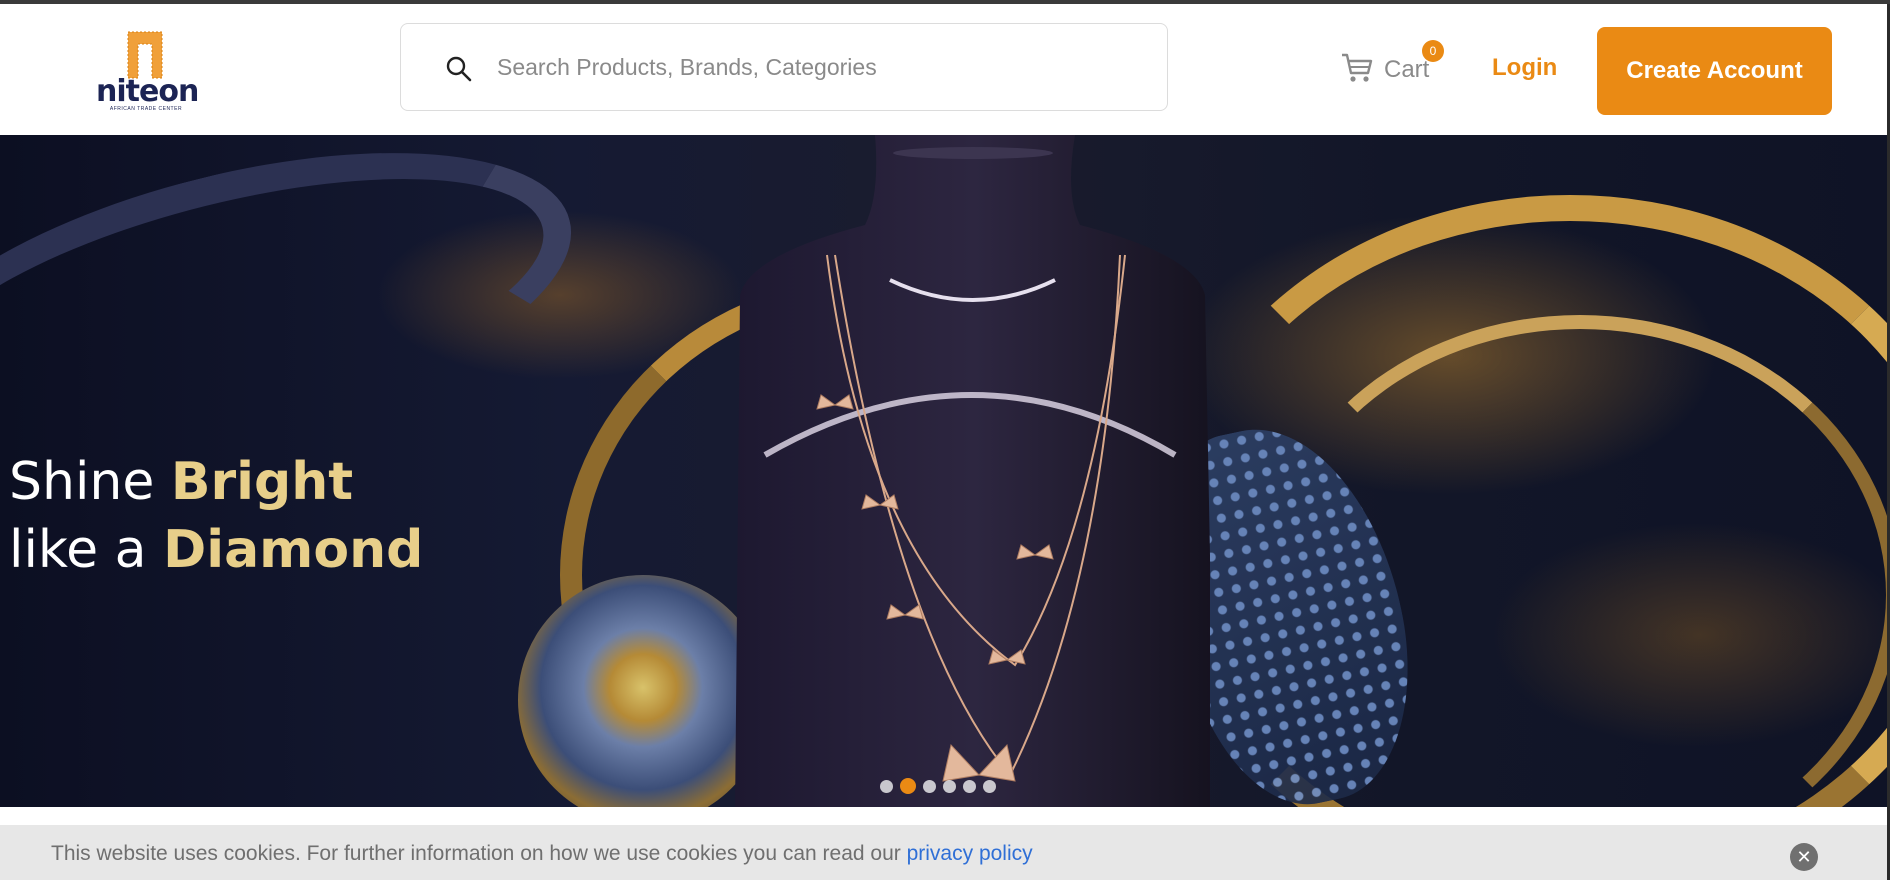  What do you see at coordinates (86, 550) in the screenshot?
I see `tagline-text: like a` at bounding box center [86, 550].